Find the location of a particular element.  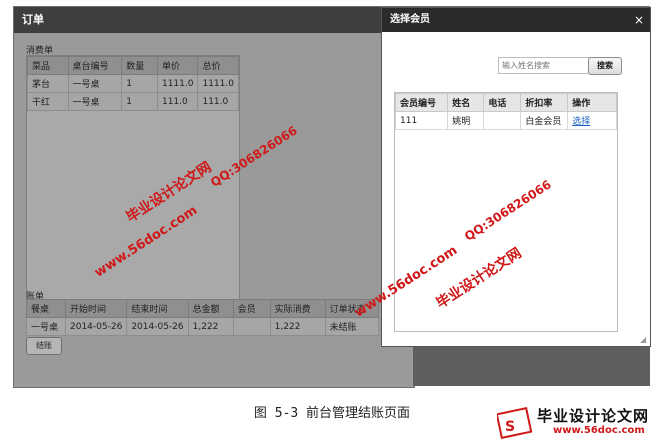

table-row: 干红 一号桌 1 111.0 111.0 is located at coordinates (133, 101).